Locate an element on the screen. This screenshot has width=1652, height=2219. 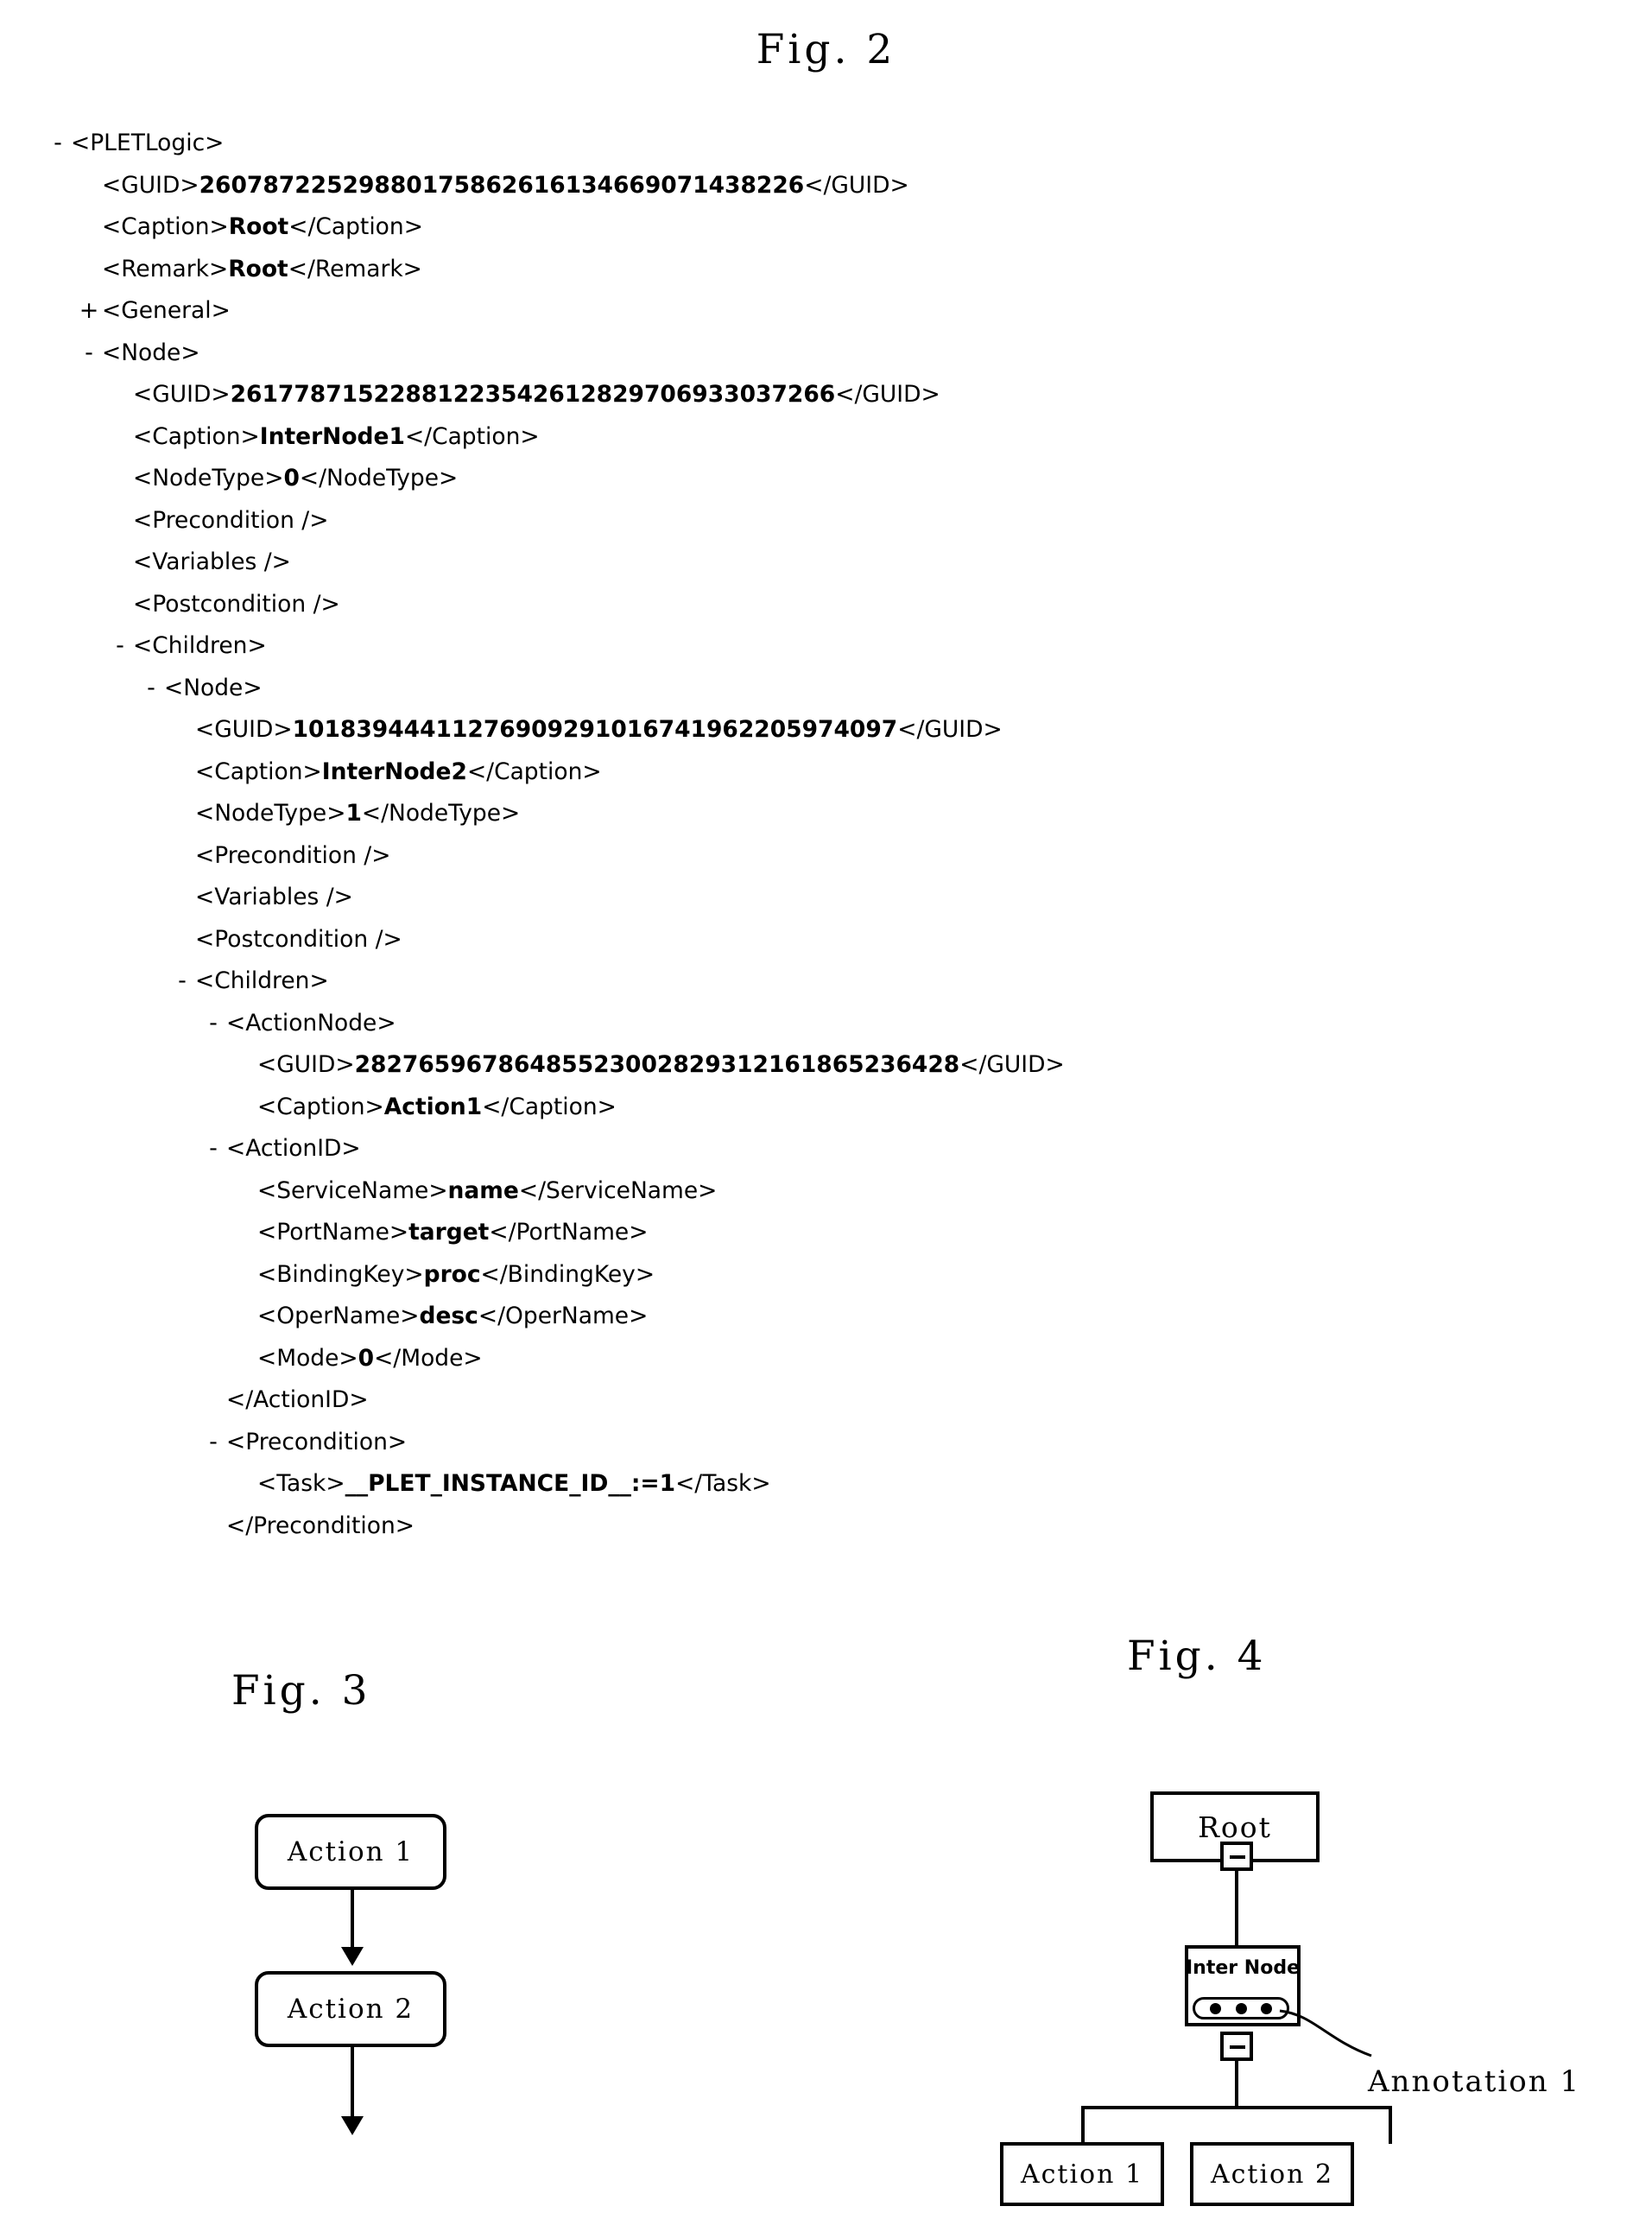
figure-3-caption: Fig. 3 is located at coordinates (301, 1691).